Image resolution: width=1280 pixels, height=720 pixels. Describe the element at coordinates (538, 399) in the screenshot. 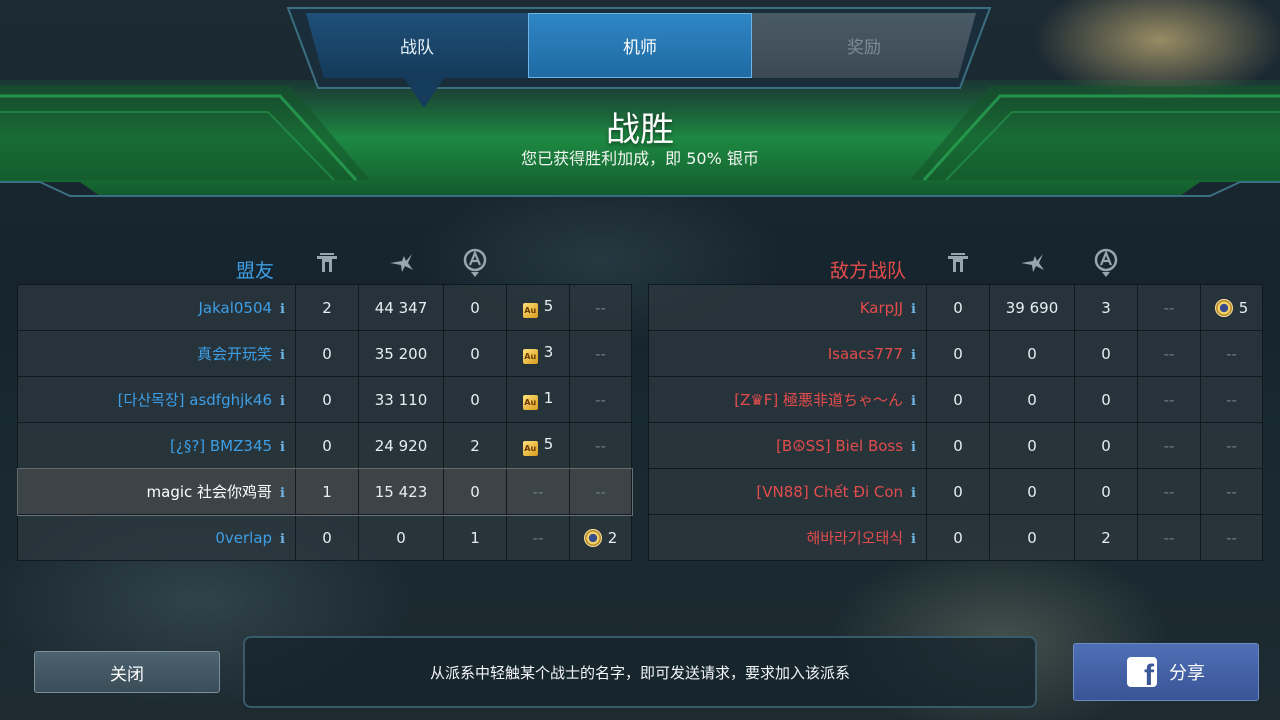

I see `player-award: Au 1` at that location.